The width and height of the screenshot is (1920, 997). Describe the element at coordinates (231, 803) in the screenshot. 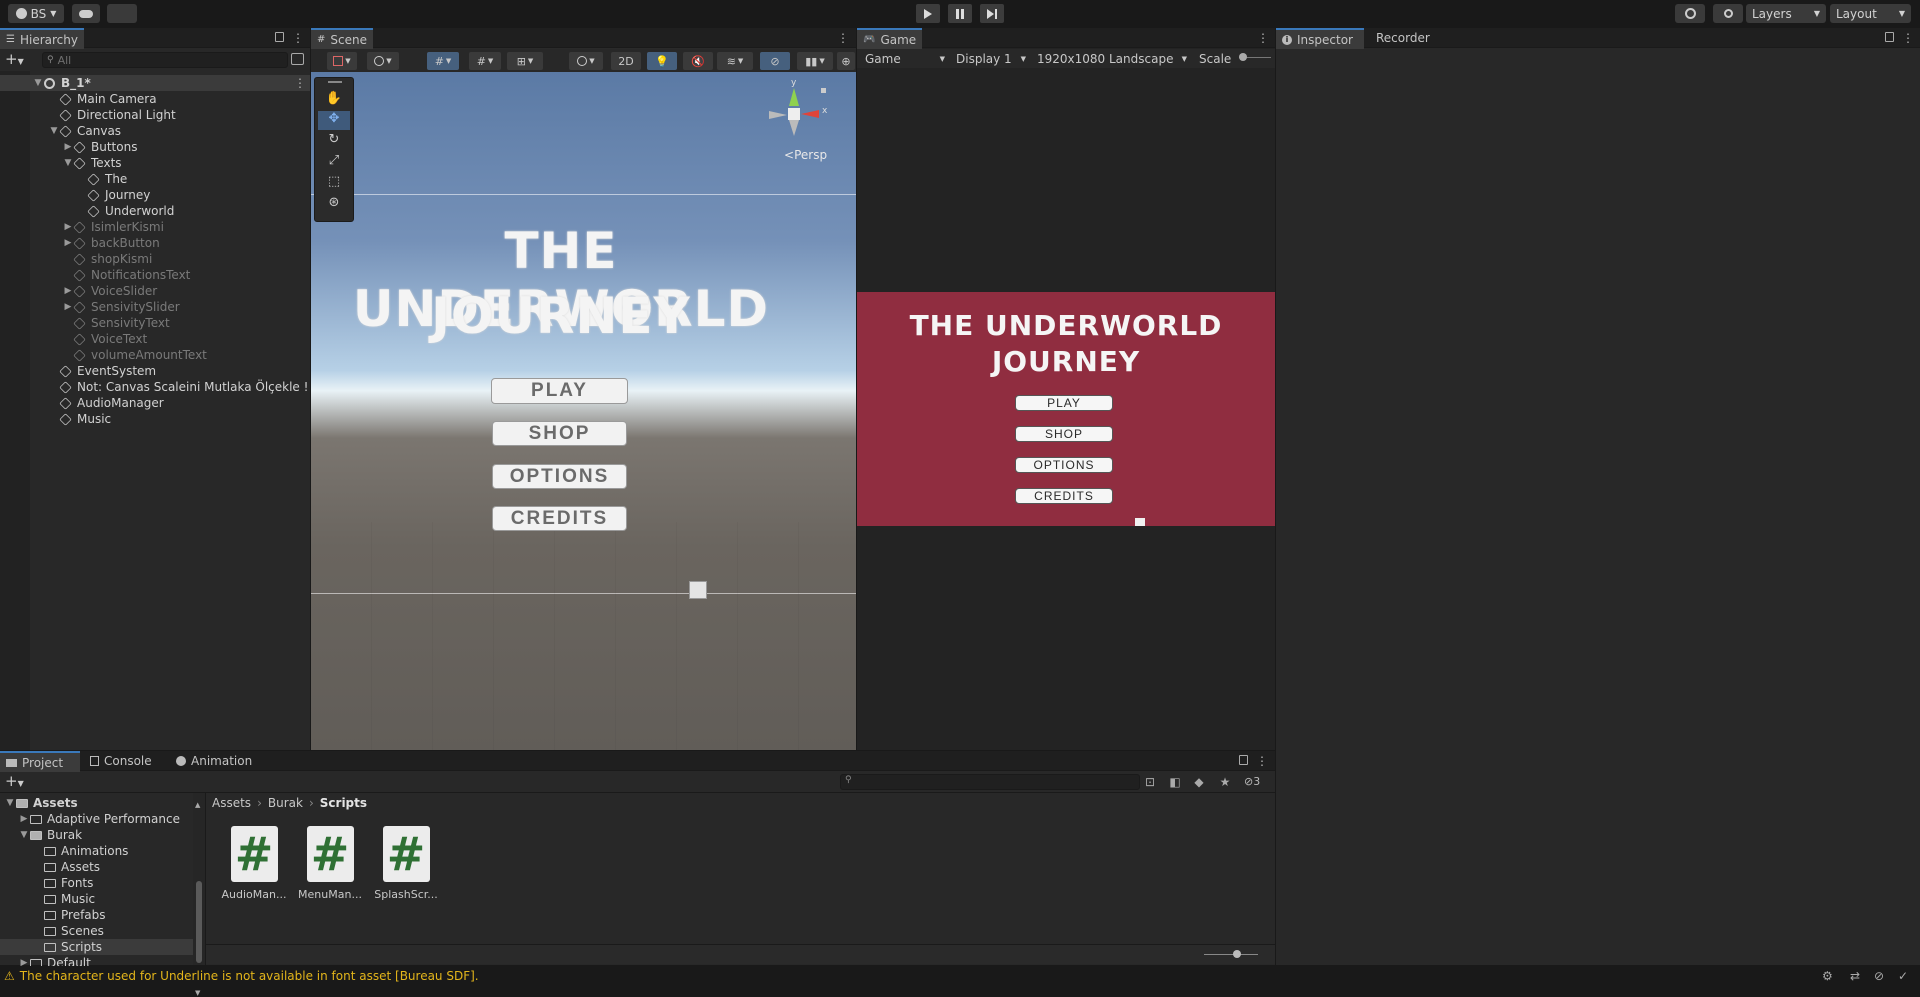

I see `breadcrumb-assets: Assets` at that location.